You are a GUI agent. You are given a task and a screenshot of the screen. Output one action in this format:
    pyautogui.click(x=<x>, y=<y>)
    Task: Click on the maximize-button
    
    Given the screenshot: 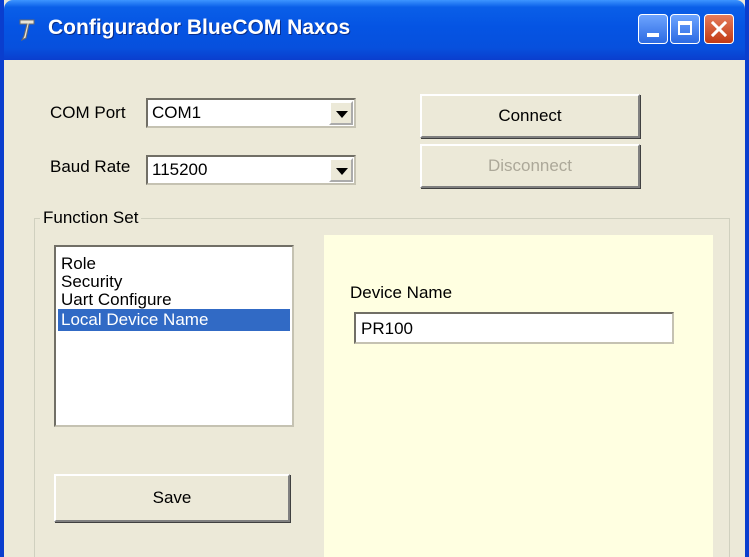 What is the action you would take?
    pyautogui.click(x=685, y=29)
    